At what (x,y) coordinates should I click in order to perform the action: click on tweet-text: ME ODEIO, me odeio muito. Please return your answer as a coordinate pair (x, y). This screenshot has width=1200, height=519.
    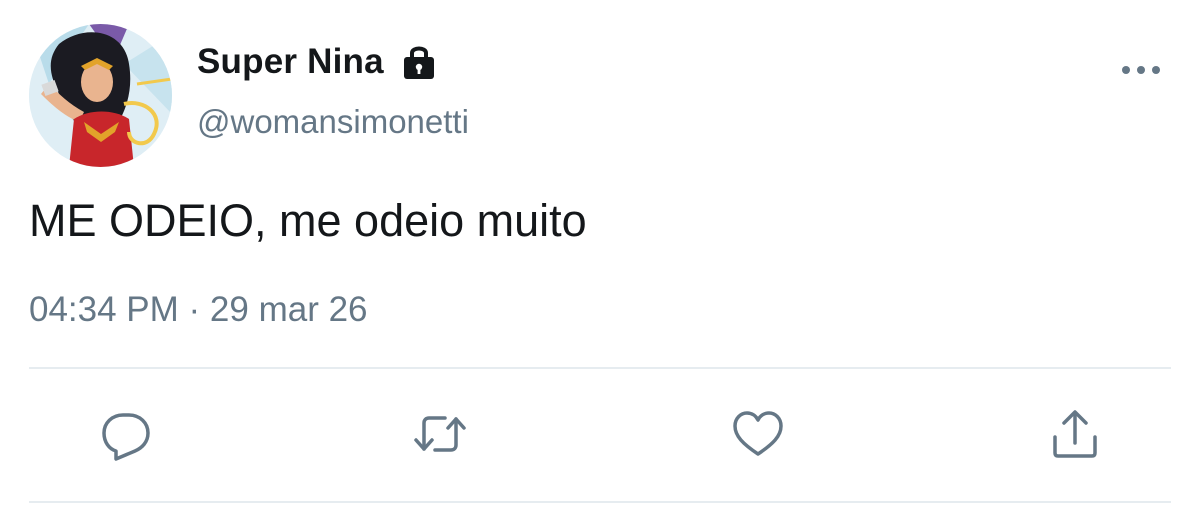
    Looking at the image, I should click on (308, 220).